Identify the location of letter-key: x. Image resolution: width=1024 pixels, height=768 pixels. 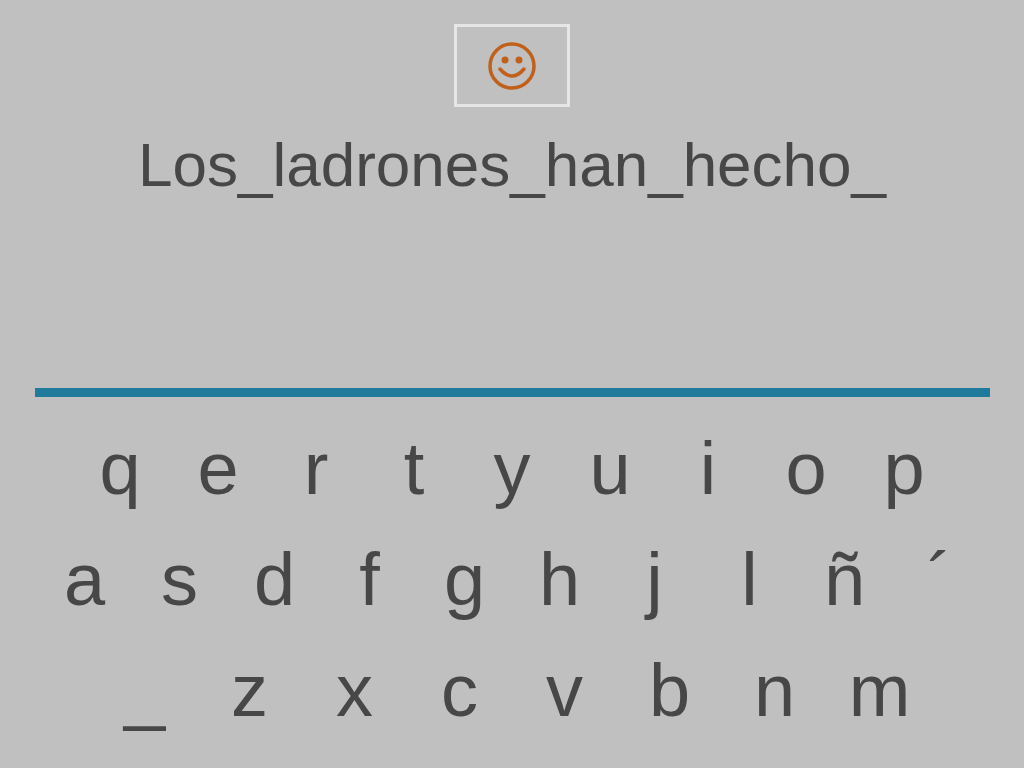
(354, 691).